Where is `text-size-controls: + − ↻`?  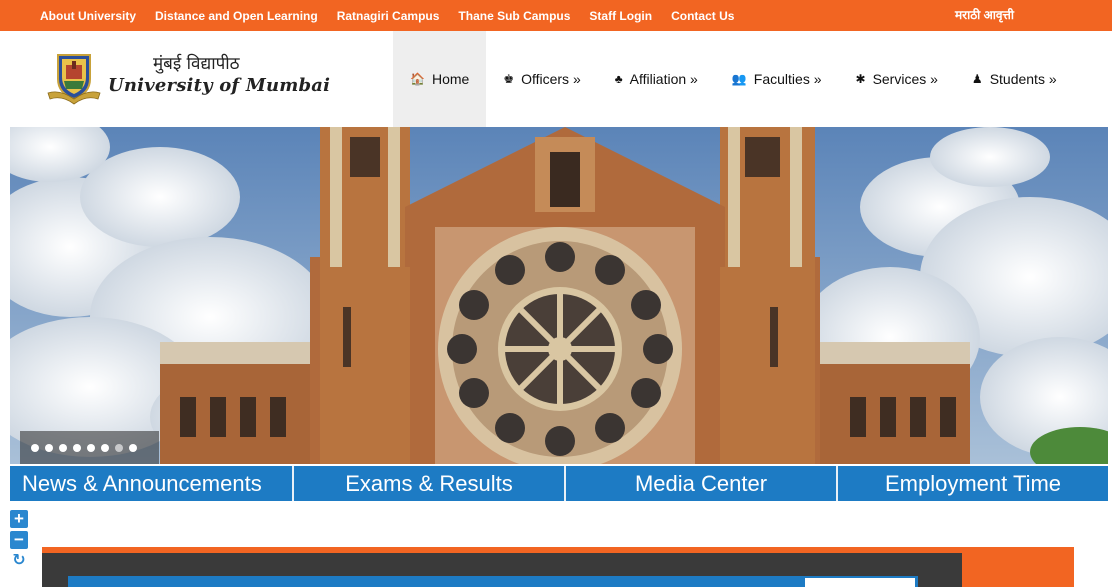 text-size-controls: + − ↻ is located at coordinates (19, 540).